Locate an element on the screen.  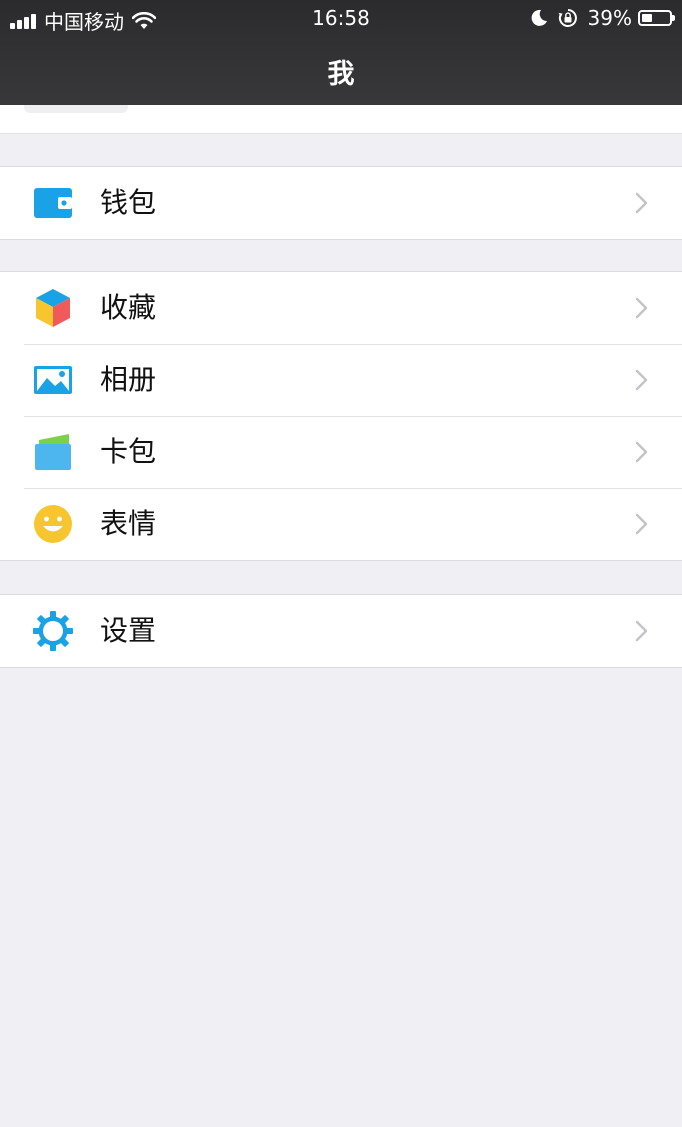
menu-item-label: 钱包 is located at coordinates (128, 202).